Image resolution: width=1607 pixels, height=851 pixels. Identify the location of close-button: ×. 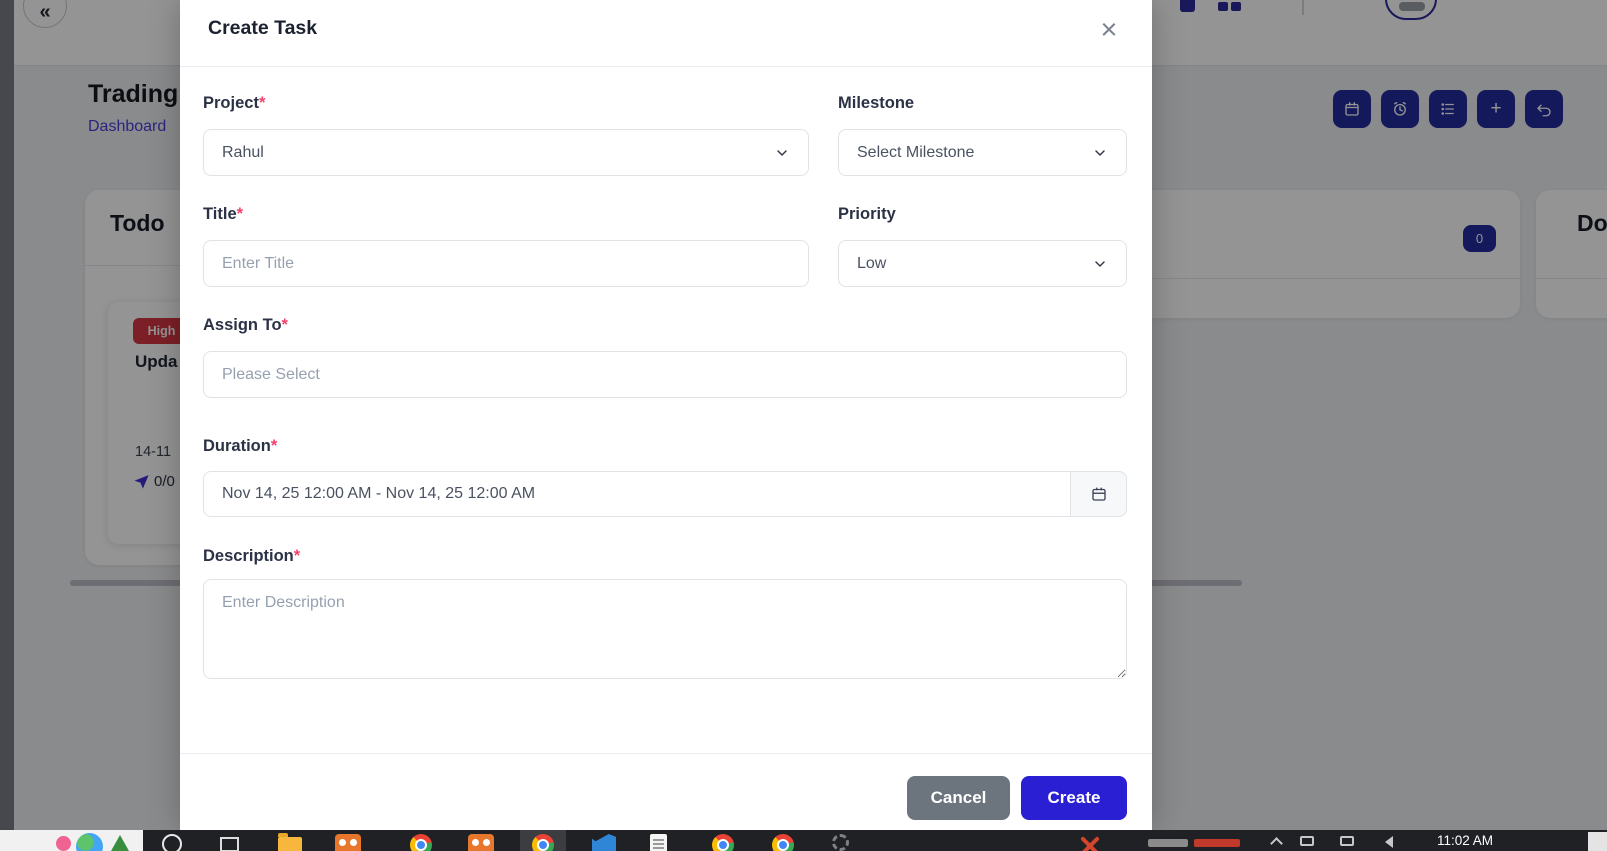
(1109, 30).